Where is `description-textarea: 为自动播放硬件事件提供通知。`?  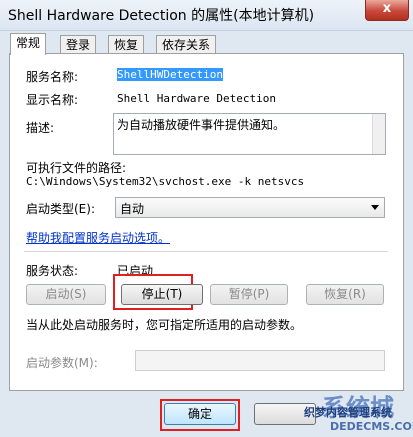 description-textarea: 为自动播放硬件事件提供通知。 is located at coordinates (249, 134).